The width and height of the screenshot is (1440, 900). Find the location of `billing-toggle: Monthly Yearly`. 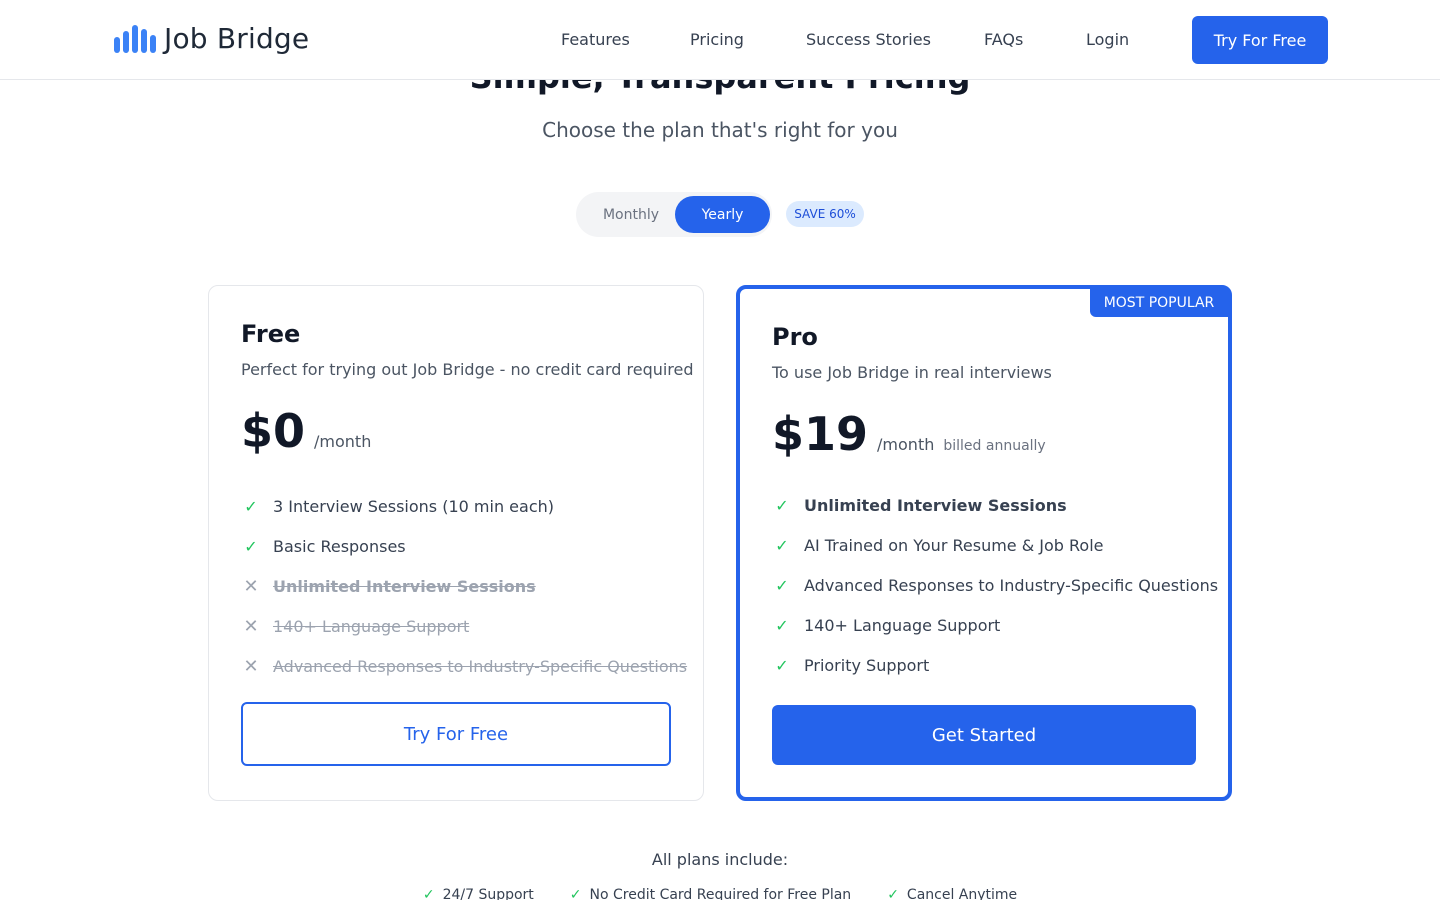

billing-toggle: Monthly Yearly is located at coordinates (674, 214).